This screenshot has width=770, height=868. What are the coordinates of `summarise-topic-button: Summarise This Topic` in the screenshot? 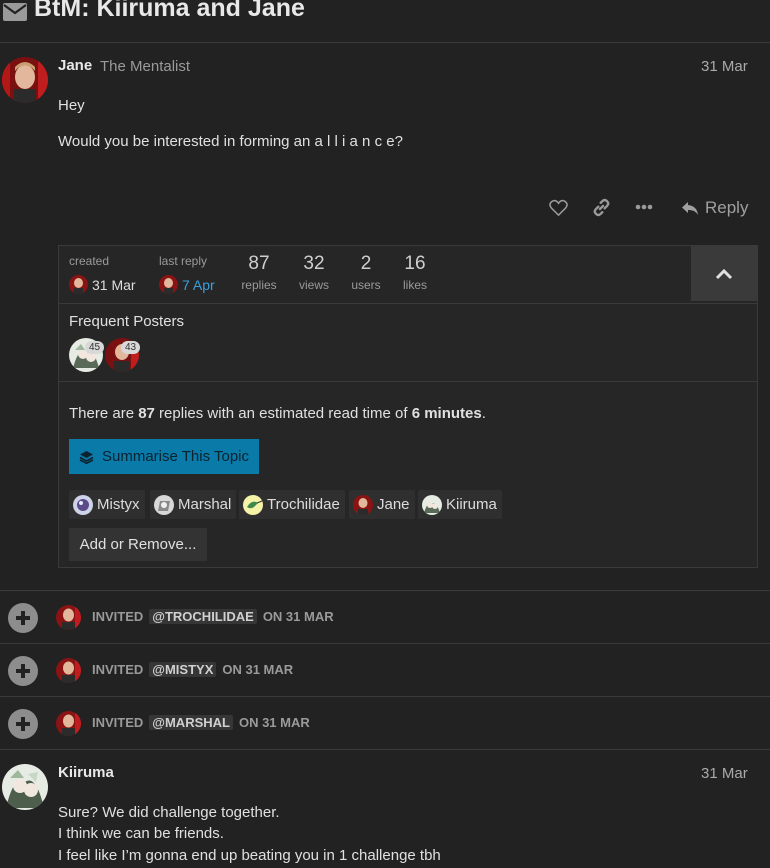 It's located at (164, 456).